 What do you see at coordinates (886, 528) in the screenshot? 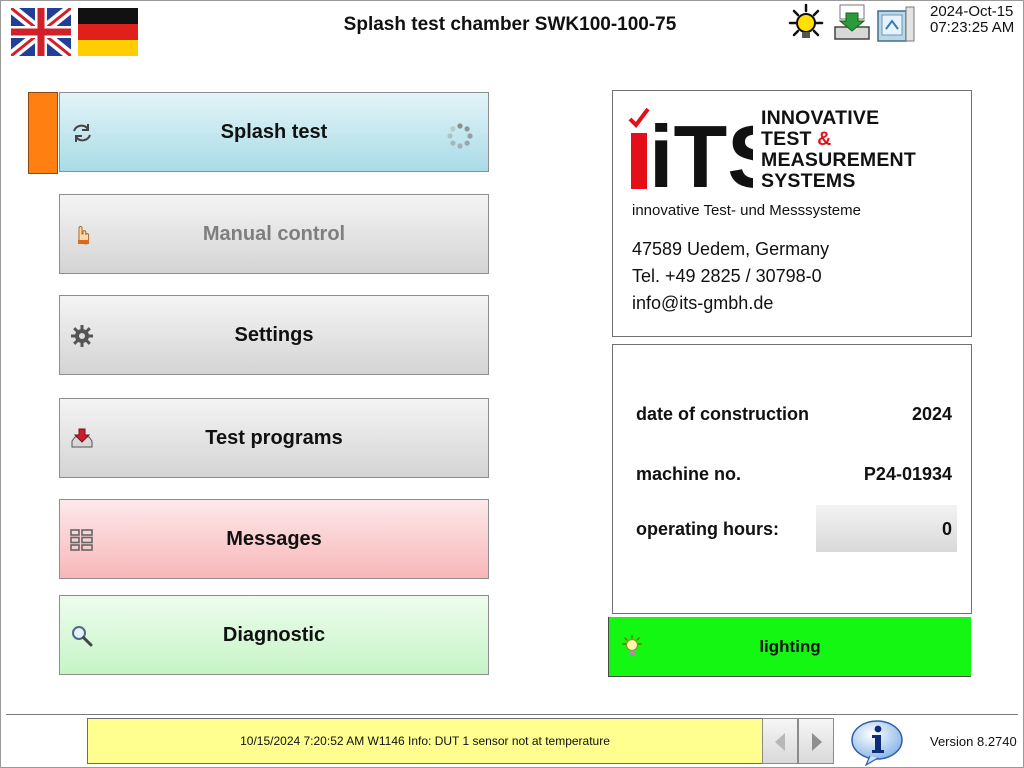
I see `operating-hours-box` at bounding box center [886, 528].